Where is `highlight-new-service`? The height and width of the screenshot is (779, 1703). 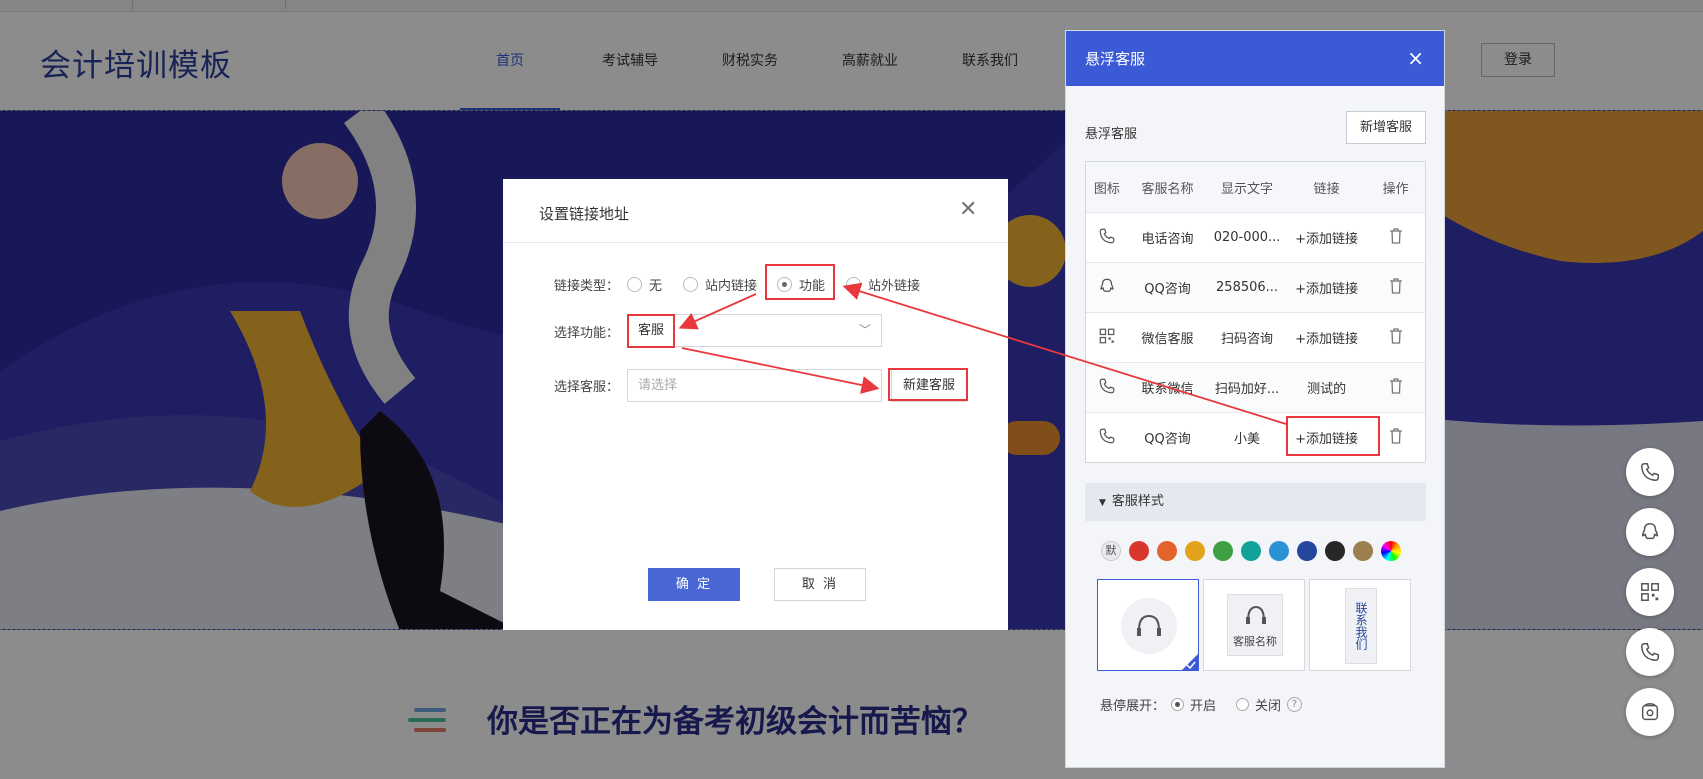
highlight-new-service is located at coordinates (928, 384).